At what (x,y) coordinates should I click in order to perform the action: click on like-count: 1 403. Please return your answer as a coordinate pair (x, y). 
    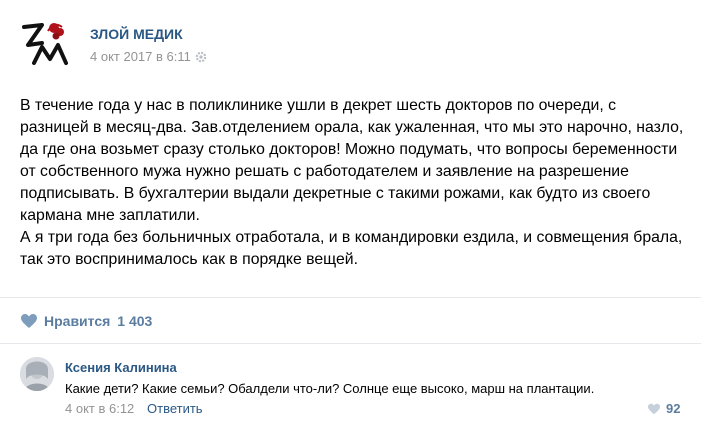
    Looking at the image, I should click on (135, 321).